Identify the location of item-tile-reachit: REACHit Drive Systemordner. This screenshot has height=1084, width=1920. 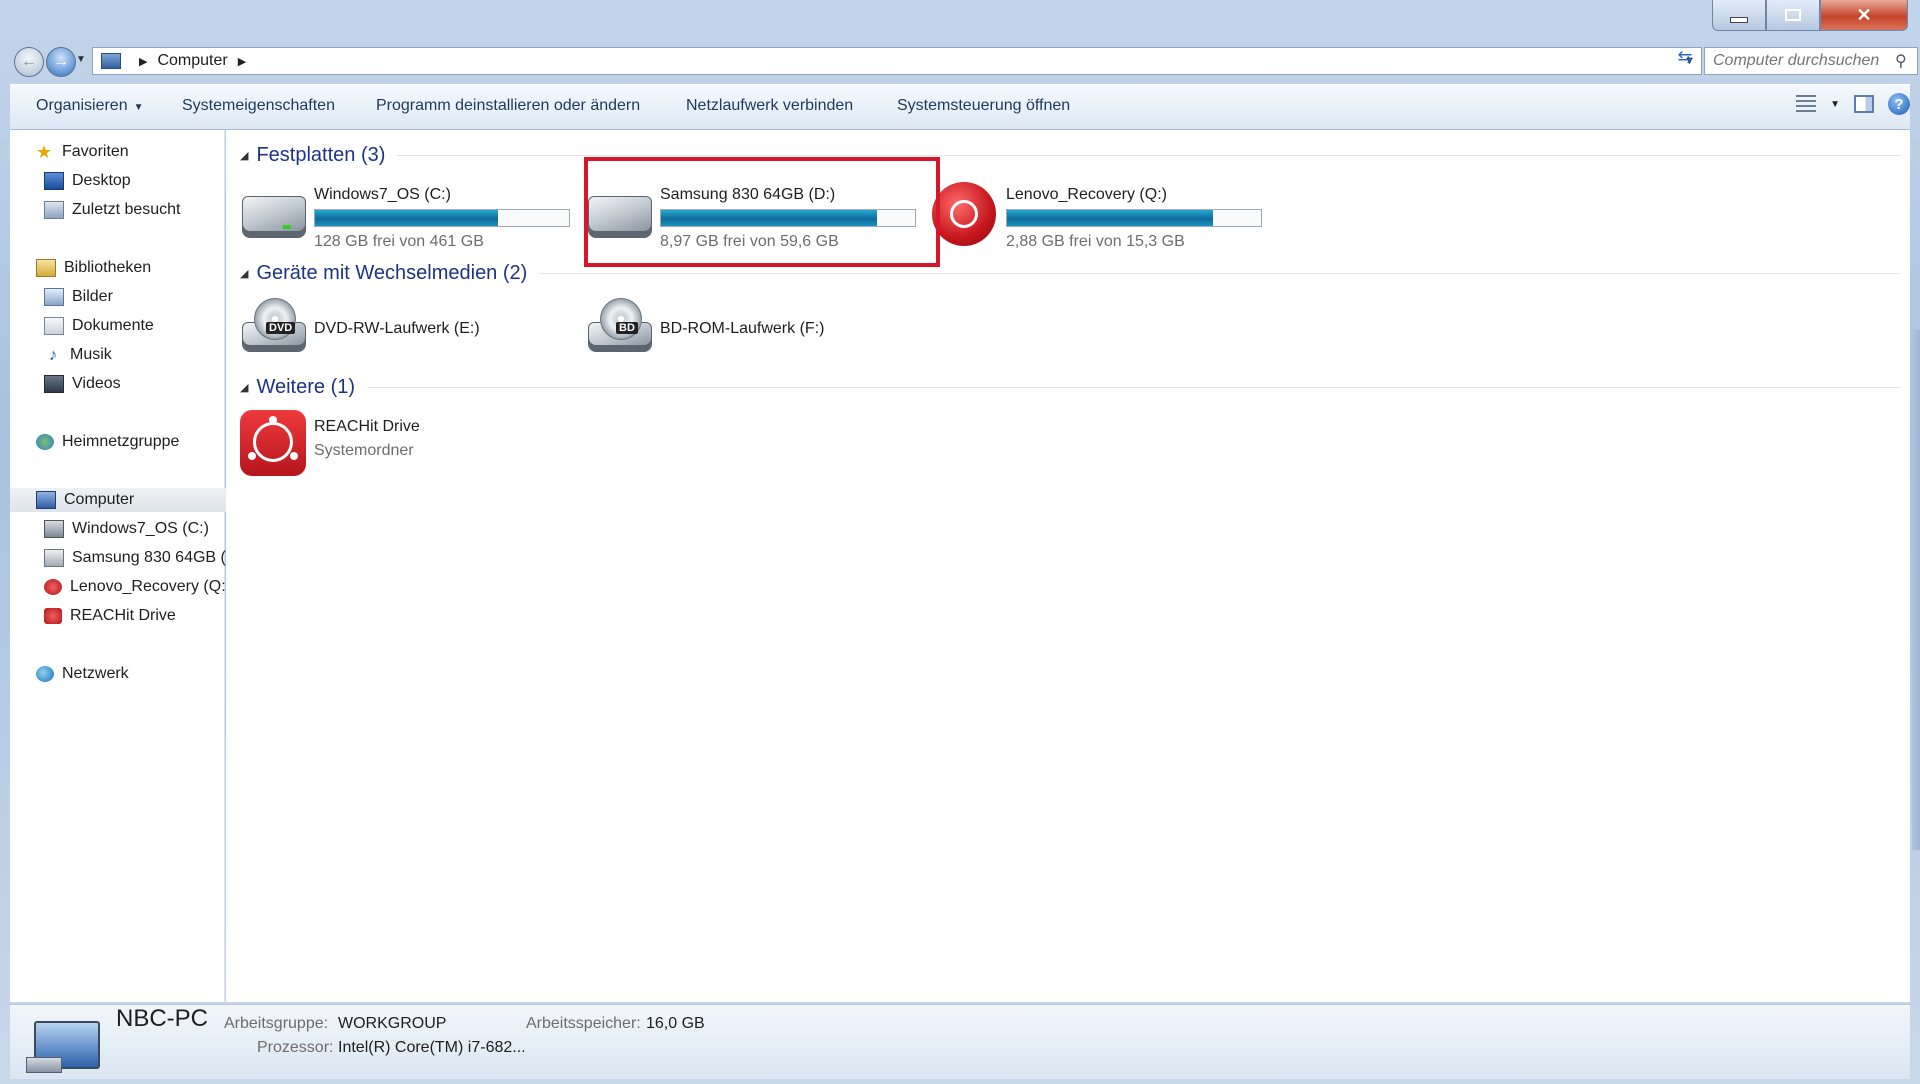
(409, 445).